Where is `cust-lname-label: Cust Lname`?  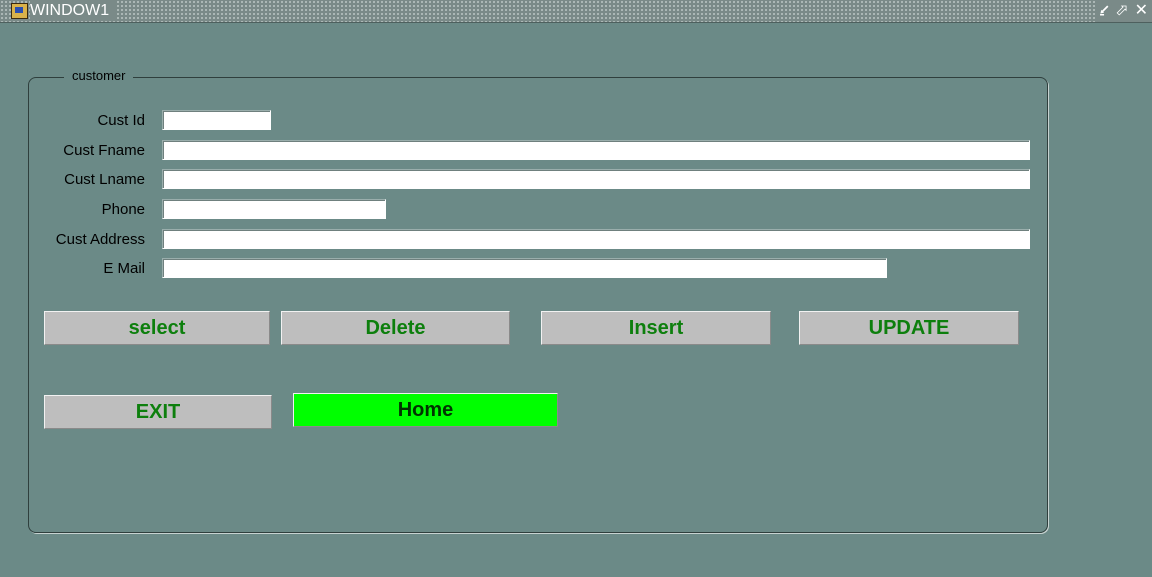
cust-lname-label: Cust Lname is located at coordinates (104, 179).